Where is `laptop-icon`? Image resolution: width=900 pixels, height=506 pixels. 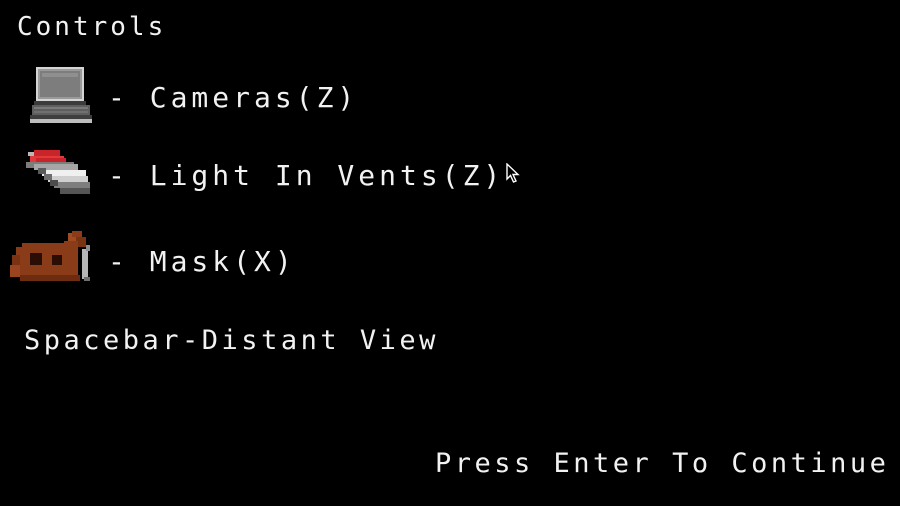 laptop-icon is located at coordinates (61, 96).